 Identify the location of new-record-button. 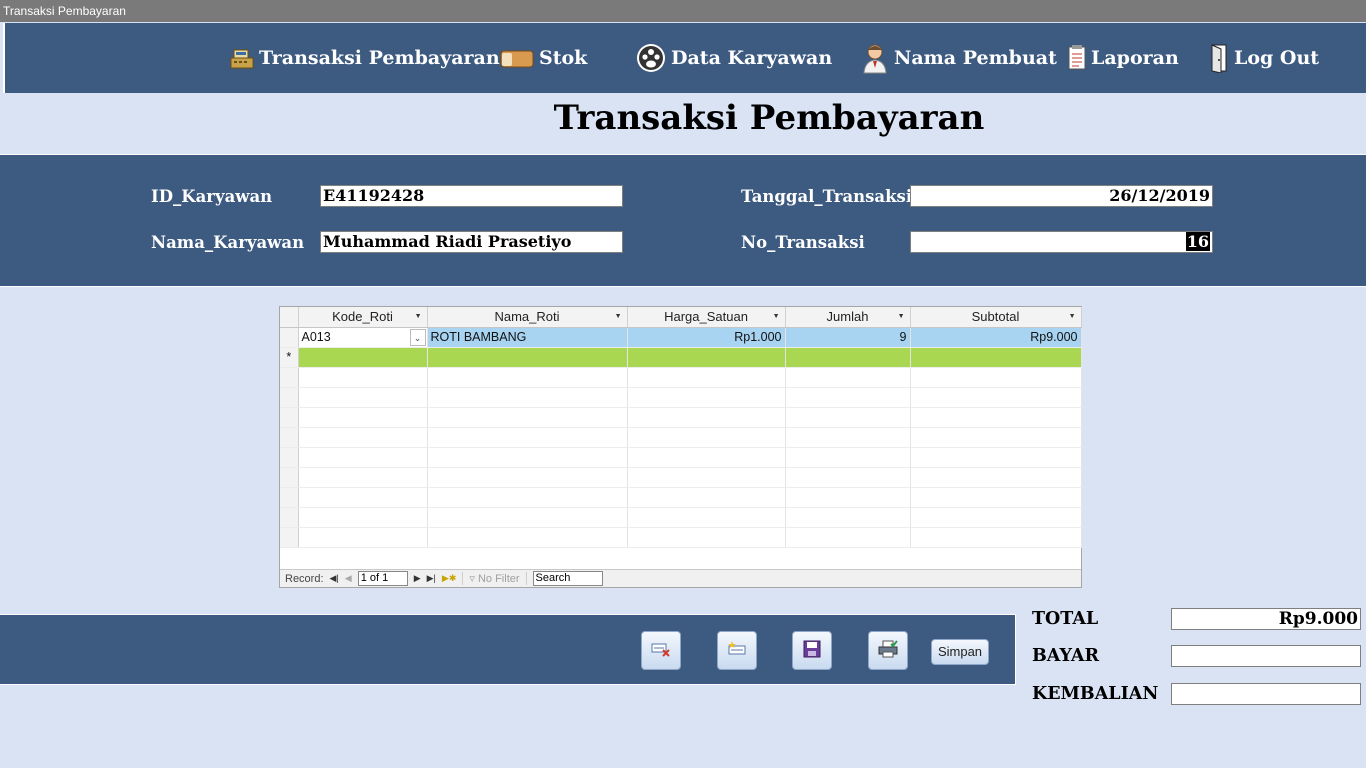
(737, 650).